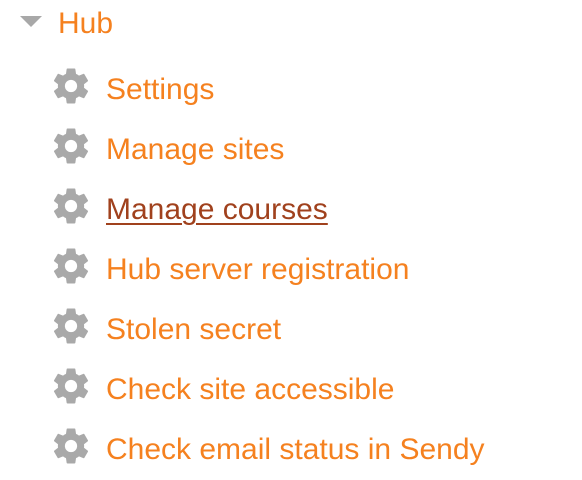 The image size is (582, 480). Describe the element at coordinates (295, 450) in the screenshot. I see `tree-item-label: Check email status in Sendy` at that location.